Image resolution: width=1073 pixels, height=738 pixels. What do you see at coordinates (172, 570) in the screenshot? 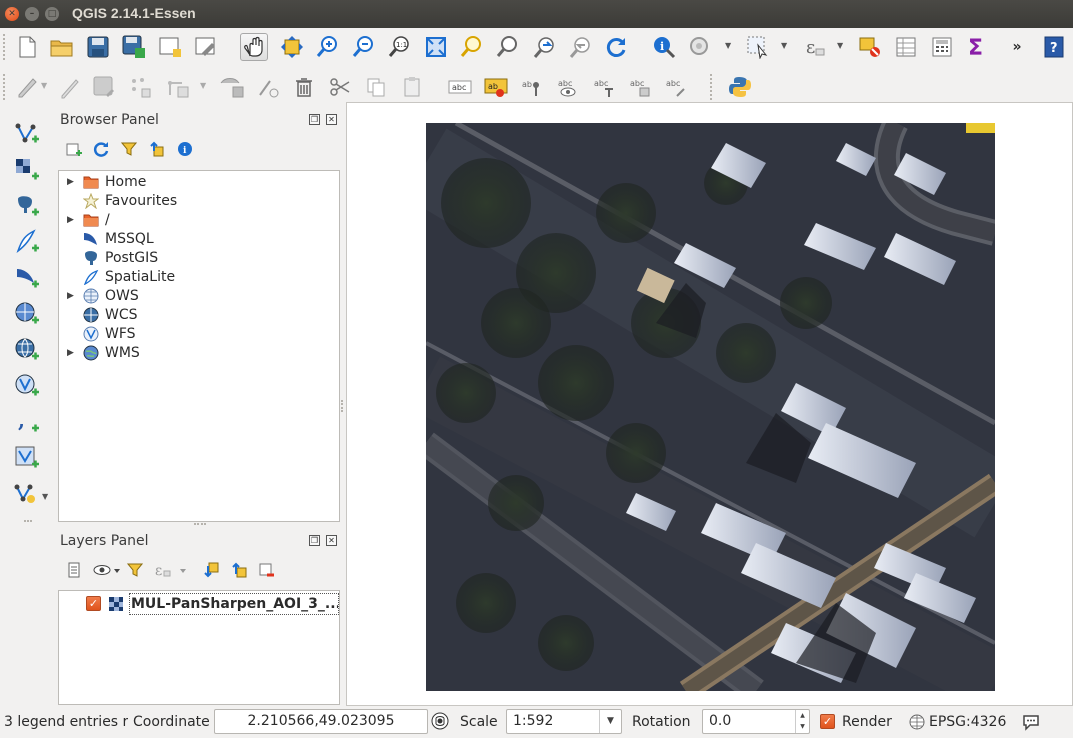
I see `filter-by-expression-icon: ε` at bounding box center [172, 570].